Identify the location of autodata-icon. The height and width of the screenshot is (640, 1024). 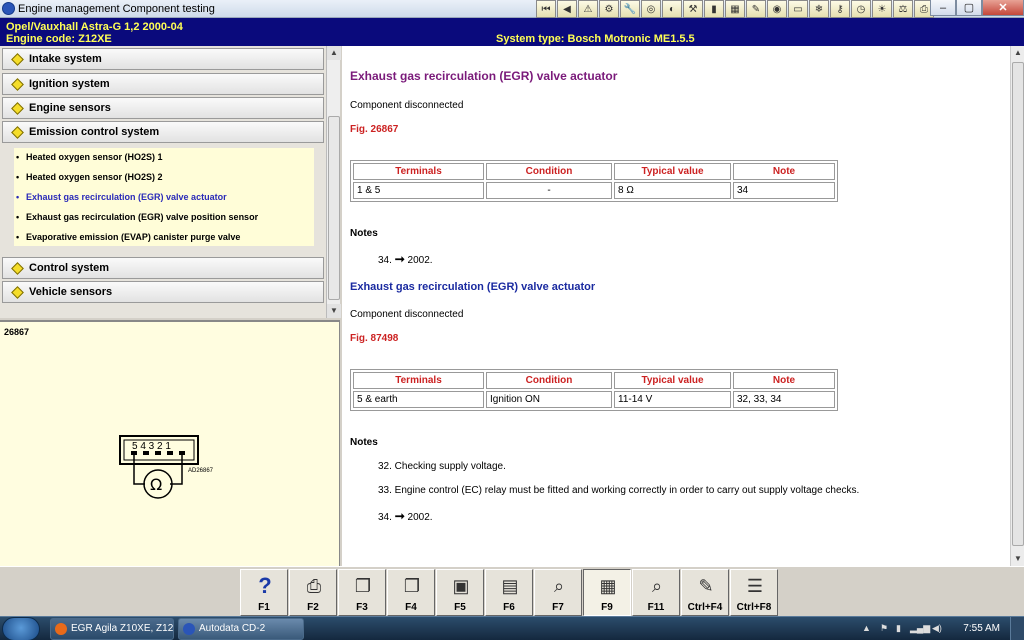
(189, 629).